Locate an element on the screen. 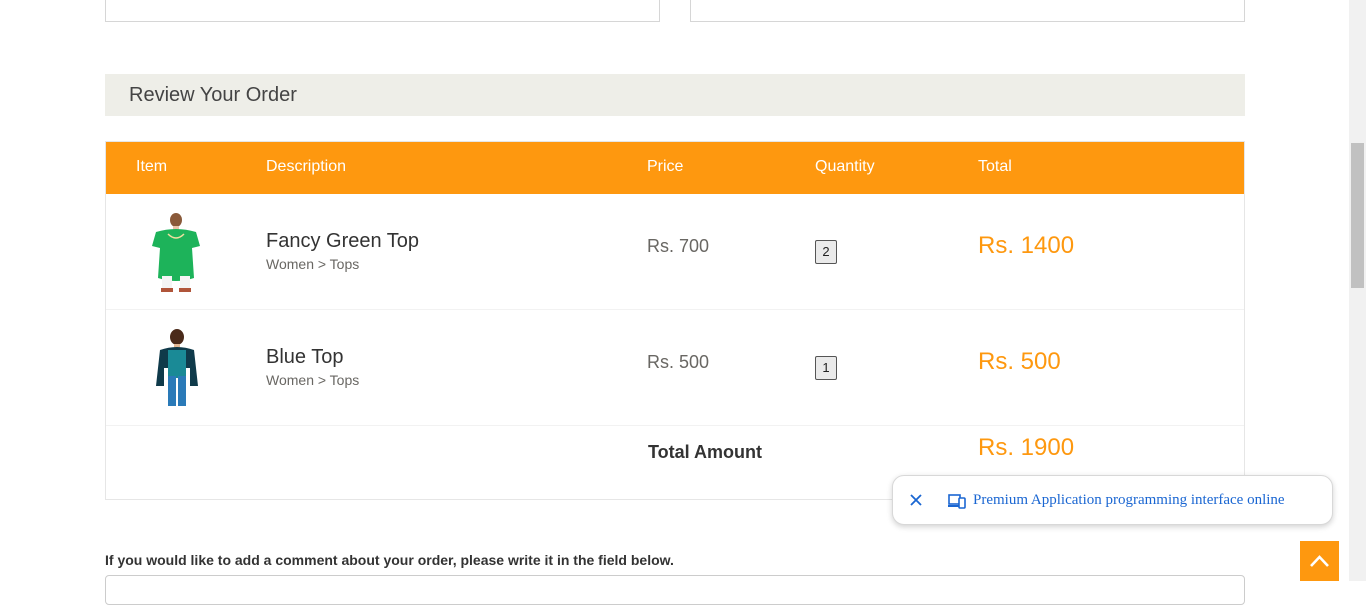 This screenshot has height=605, width=1366. chevron-up-icon is located at coordinates (1319, 561).